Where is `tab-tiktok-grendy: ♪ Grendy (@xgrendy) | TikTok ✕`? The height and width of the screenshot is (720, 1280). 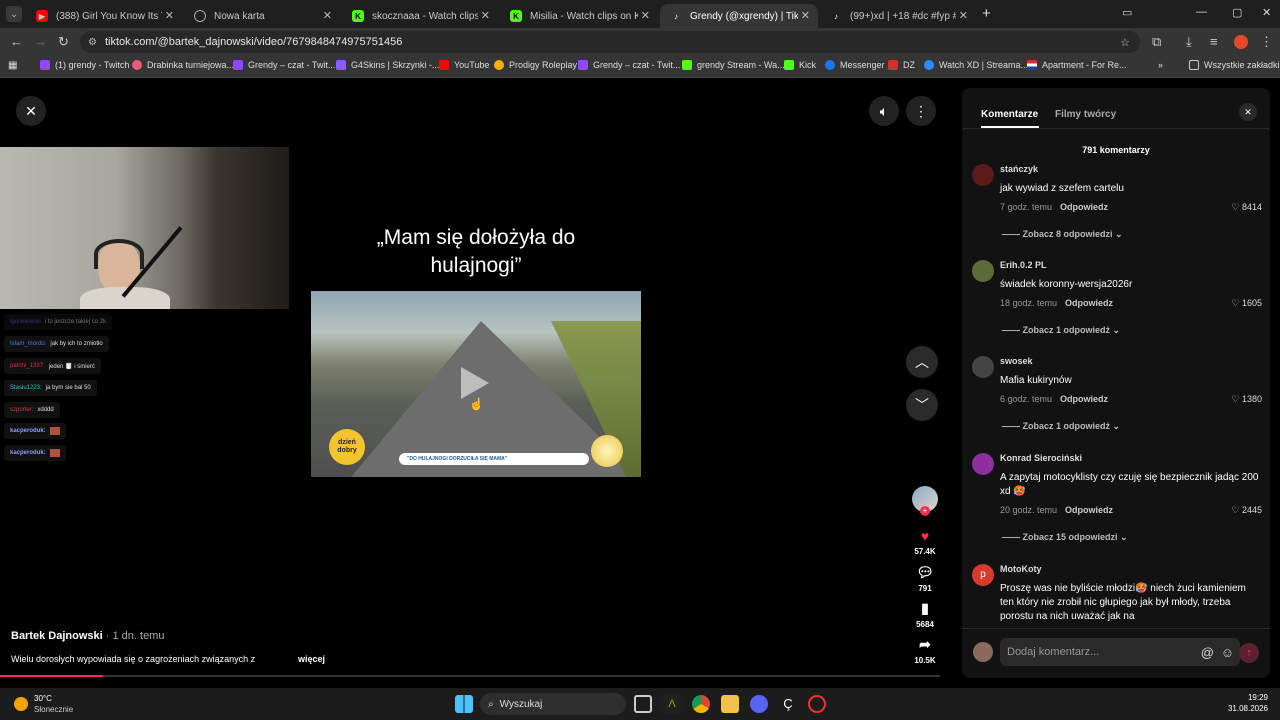 tab-tiktok-grendy: ♪ Grendy (@xgrendy) | TikTok ✕ is located at coordinates (739, 16).